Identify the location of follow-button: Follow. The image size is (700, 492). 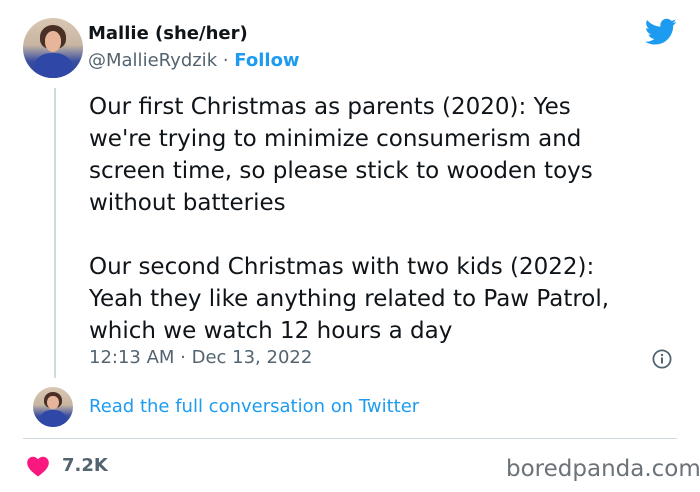
(266, 60).